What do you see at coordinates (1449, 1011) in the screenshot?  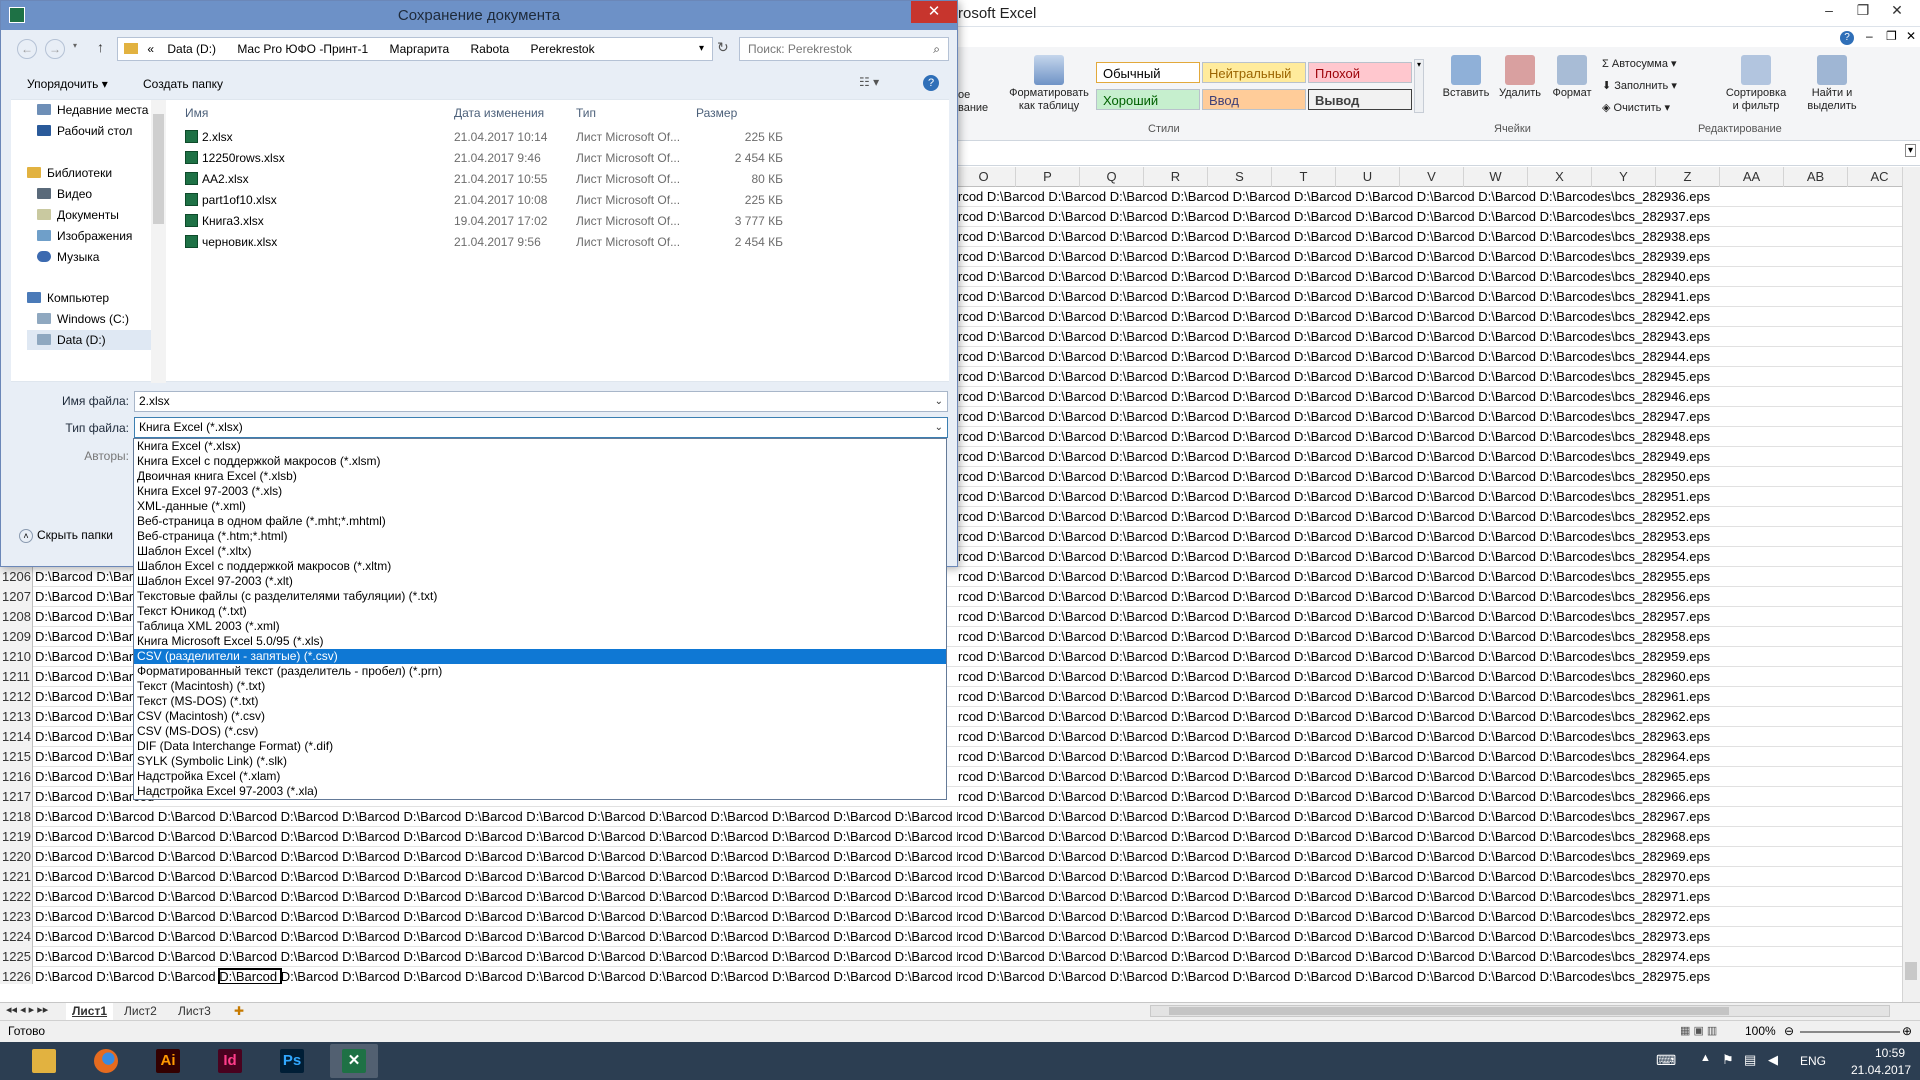 I see `hscroll-thumb` at bounding box center [1449, 1011].